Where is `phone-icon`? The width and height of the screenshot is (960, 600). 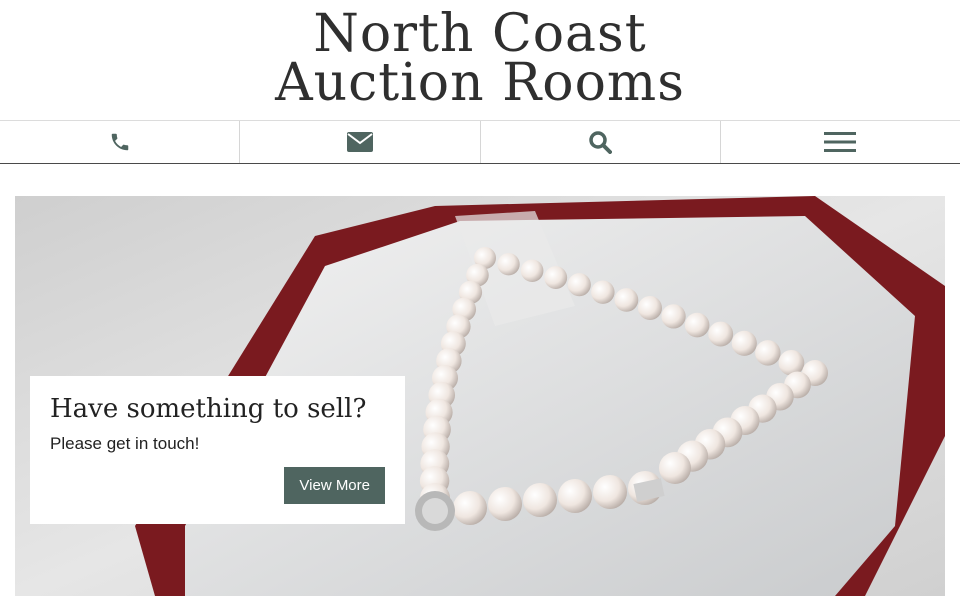 phone-icon is located at coordinates (120, 142).